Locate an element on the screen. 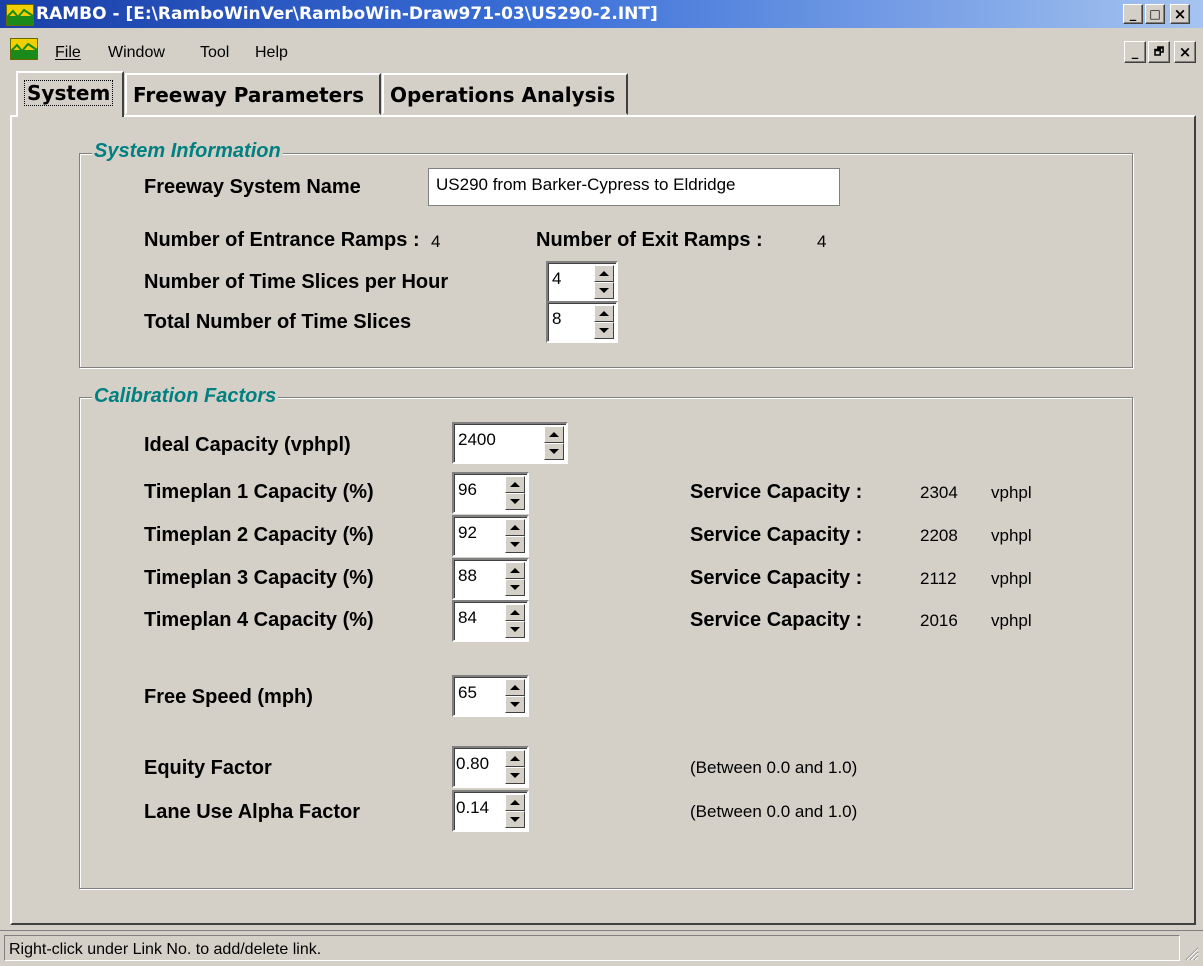 This screenshot has width=1203, height=966. menu-window: Window is located at coordinates (136, 53).